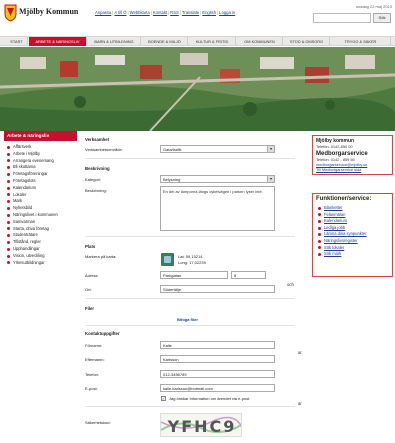 Image resolution: width=395 pixels, height=443 pixels. What do you see at coordinates (40, 174) in the screenshot?
I see `sidebar-item: Företagsföreningar` at bounding box center [40, 174].